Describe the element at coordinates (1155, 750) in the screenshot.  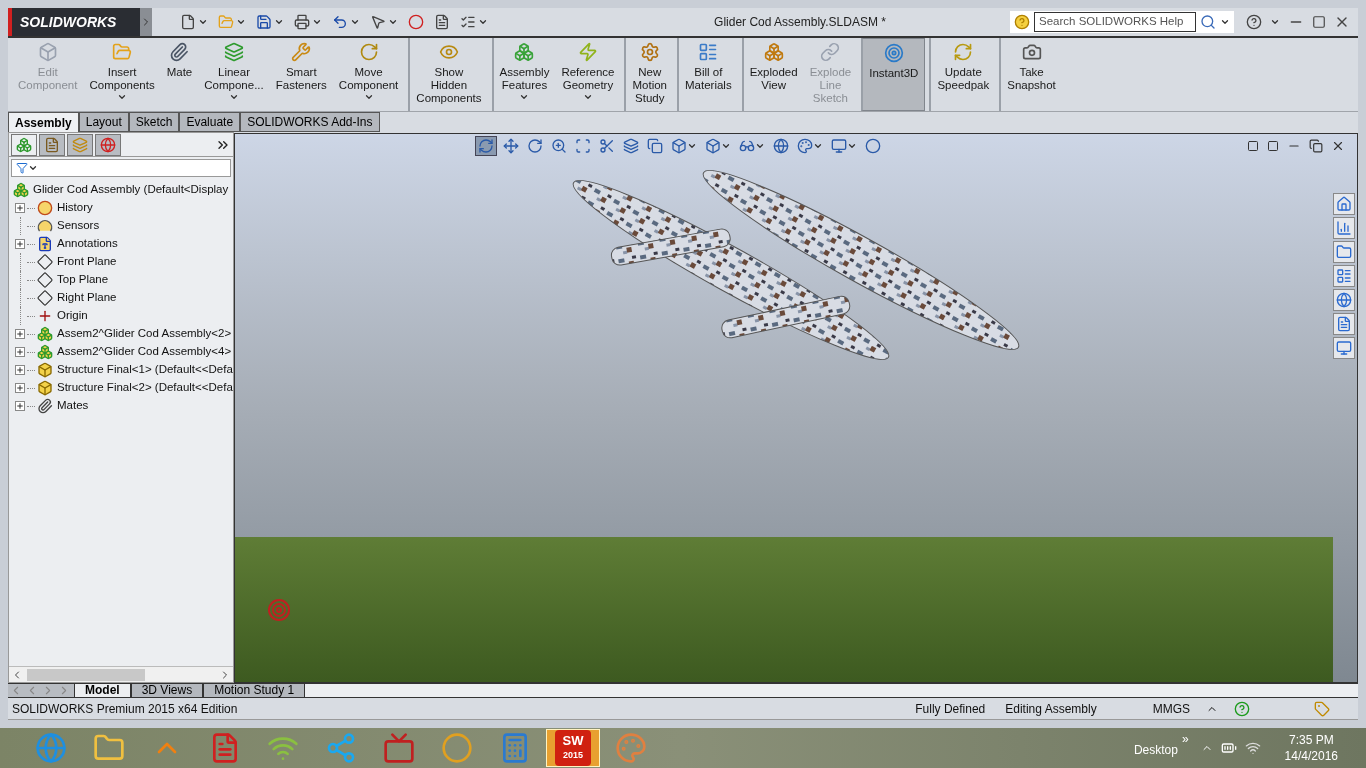
I see `desktop-label: Desktop` at that location.